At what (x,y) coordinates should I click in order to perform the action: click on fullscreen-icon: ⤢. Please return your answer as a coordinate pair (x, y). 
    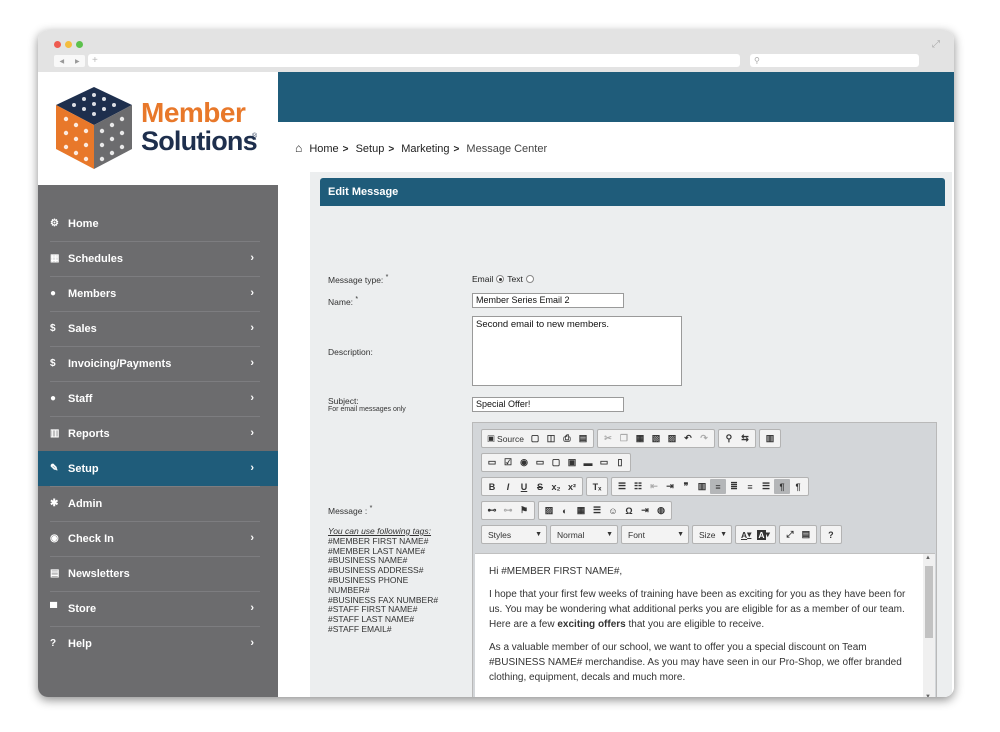
    Looking at the image, I should click on (936, 44).